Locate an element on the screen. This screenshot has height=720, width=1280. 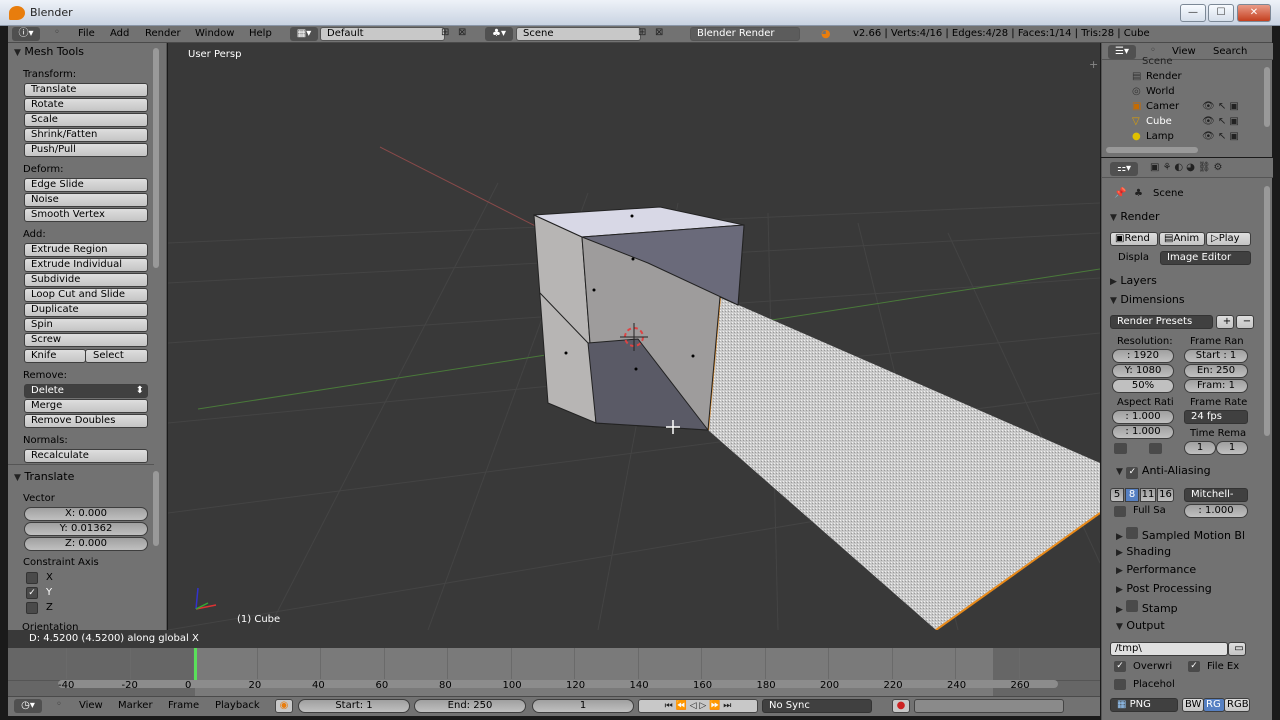
editor-type-icon: ⓘ▾ is located at coordinates (26, 34).